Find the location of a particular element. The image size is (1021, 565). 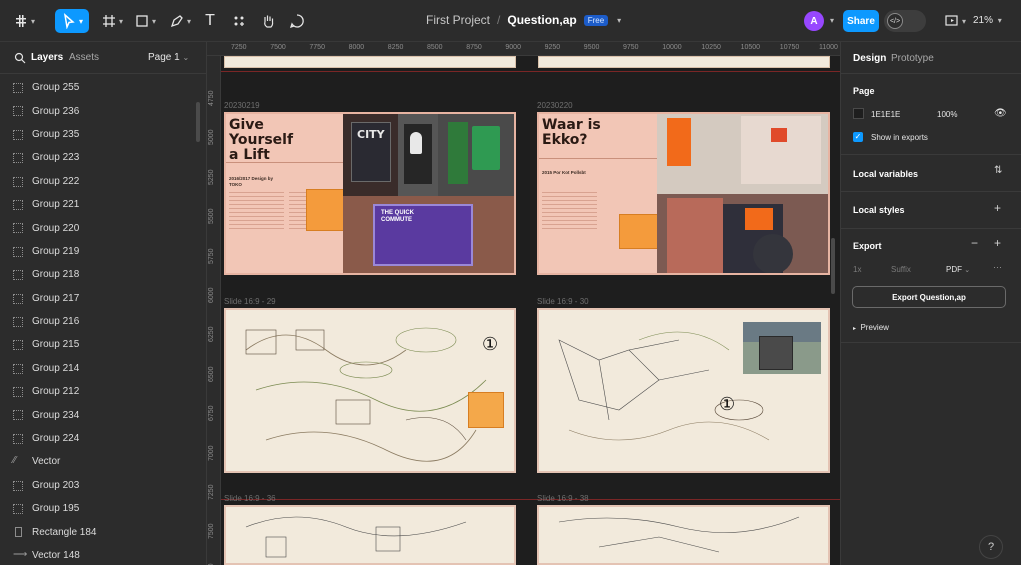

layer-item: Group 216 is located at coordinates (96, 321).